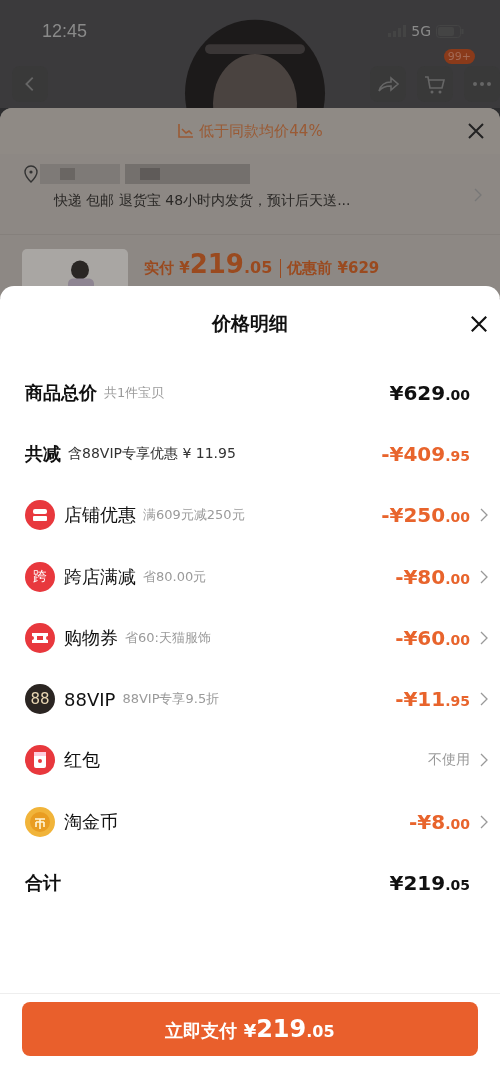 This screenshot has height=1066, width=500. What do you see at coordinates (186, 131) in the screenshot?
I see `trend-down-icon` at bounding box center [186, 131].